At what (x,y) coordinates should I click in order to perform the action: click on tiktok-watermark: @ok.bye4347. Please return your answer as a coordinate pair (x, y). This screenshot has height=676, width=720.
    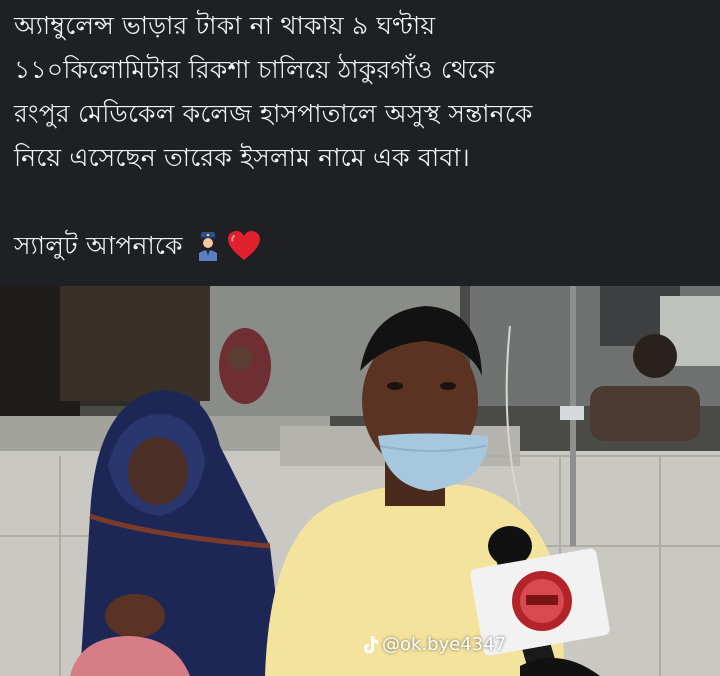
    Looking at the image, I should click on (434, 644).